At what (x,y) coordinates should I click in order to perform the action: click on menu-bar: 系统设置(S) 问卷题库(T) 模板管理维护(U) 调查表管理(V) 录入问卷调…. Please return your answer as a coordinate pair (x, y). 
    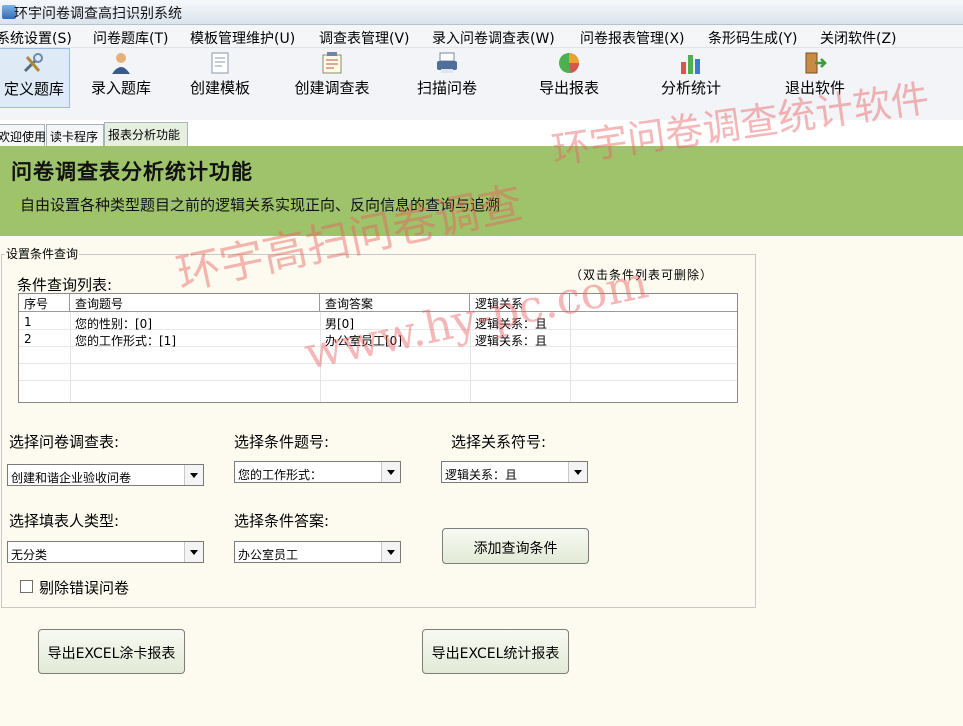
    Looking at the image, I should click on (481, 36).